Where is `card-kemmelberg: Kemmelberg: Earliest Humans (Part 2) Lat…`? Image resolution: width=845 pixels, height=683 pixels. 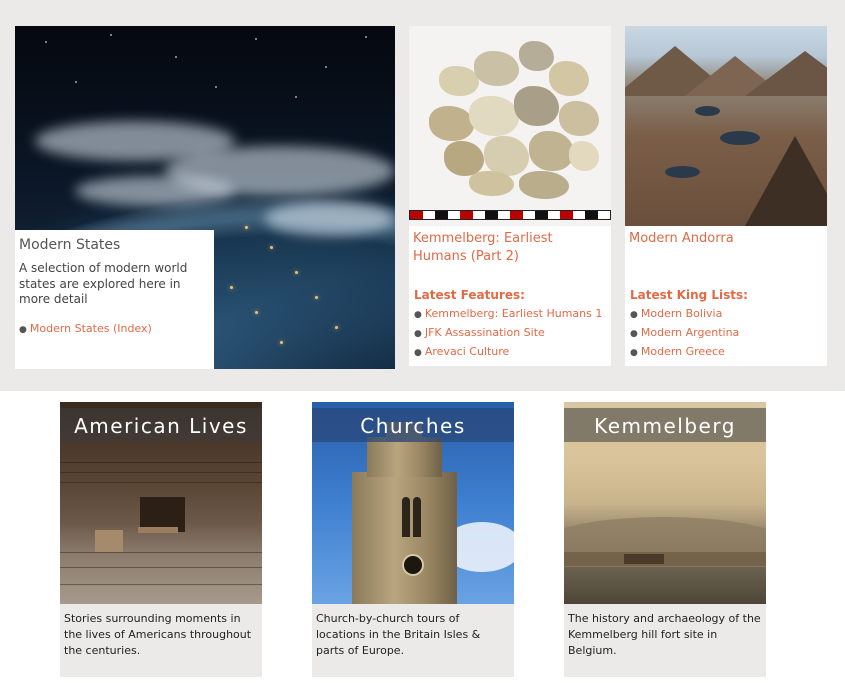 card-kemmelberg: Kemmelberg: Earliest Humans (Part 2) Lat… is located at coordinates (510, 196).